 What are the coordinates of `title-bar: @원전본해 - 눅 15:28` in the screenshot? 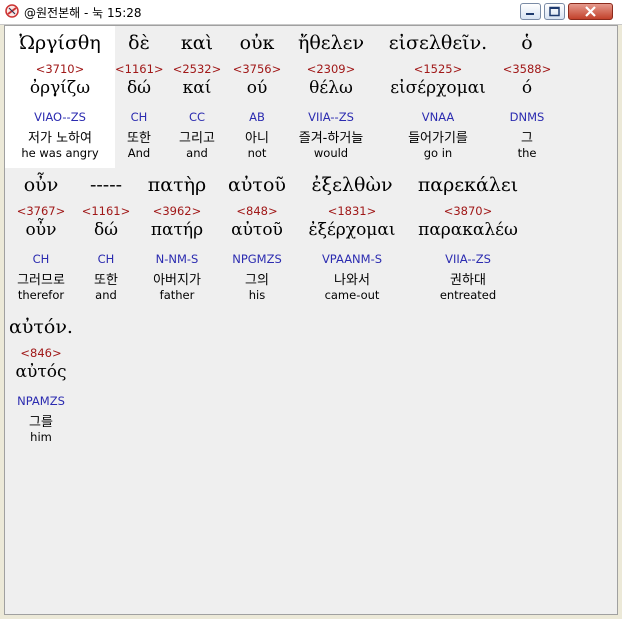 It's located at (311, 12).